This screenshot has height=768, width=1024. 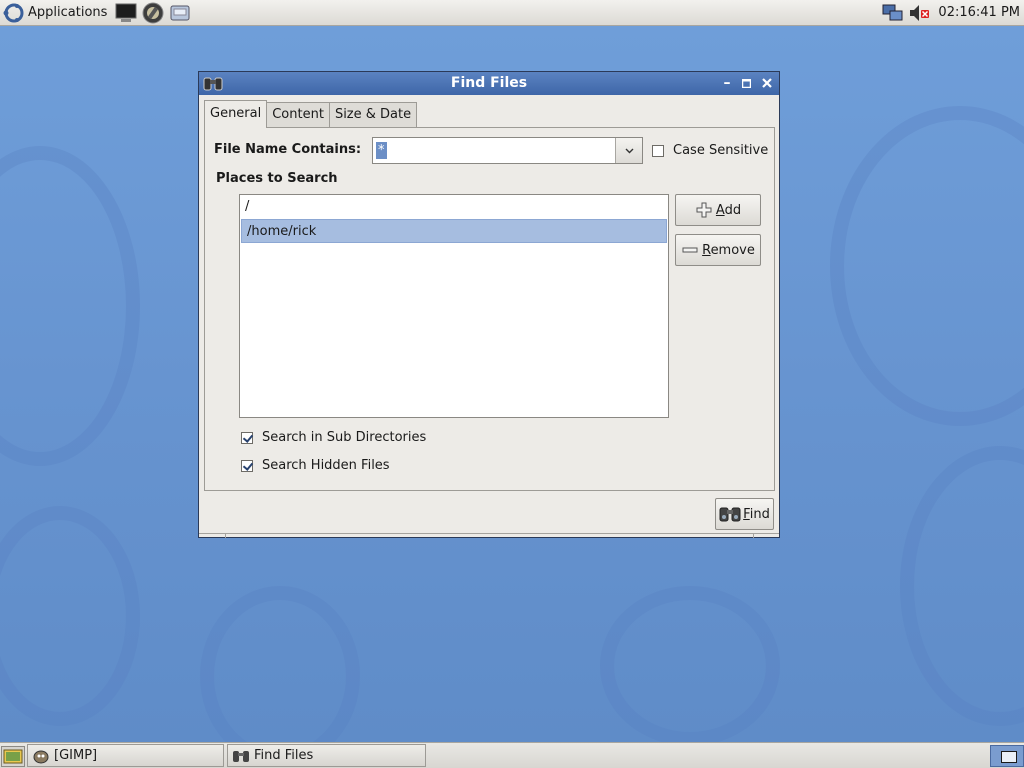 I want to click on terminal-launcher, so click(x=126, y=13).